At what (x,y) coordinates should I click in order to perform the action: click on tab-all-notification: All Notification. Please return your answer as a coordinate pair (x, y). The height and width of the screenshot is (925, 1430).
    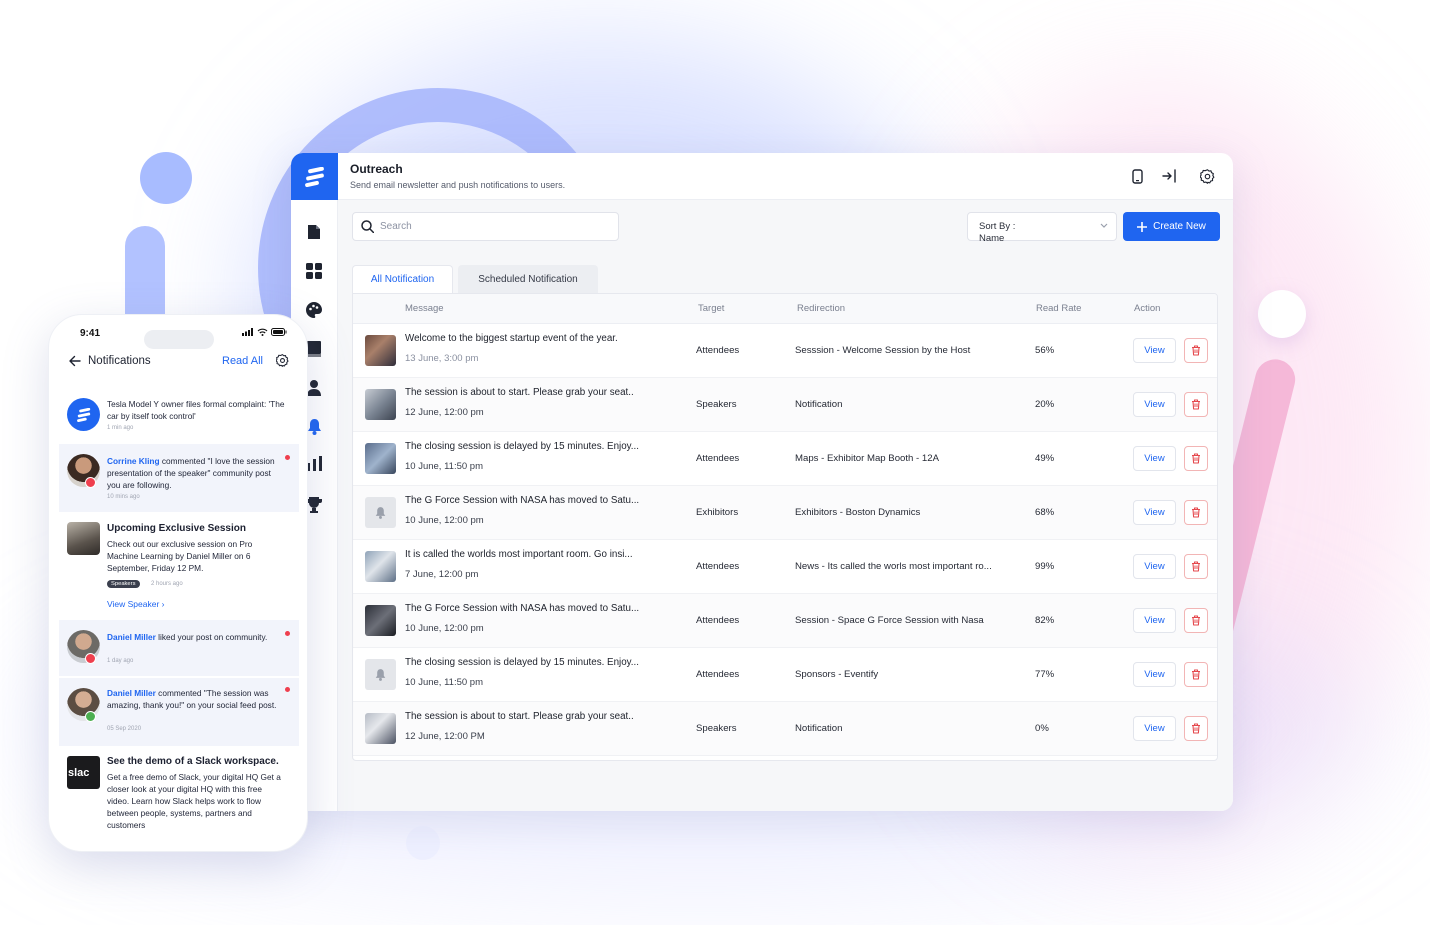
    Looking at the image, I should click on (402, 279).